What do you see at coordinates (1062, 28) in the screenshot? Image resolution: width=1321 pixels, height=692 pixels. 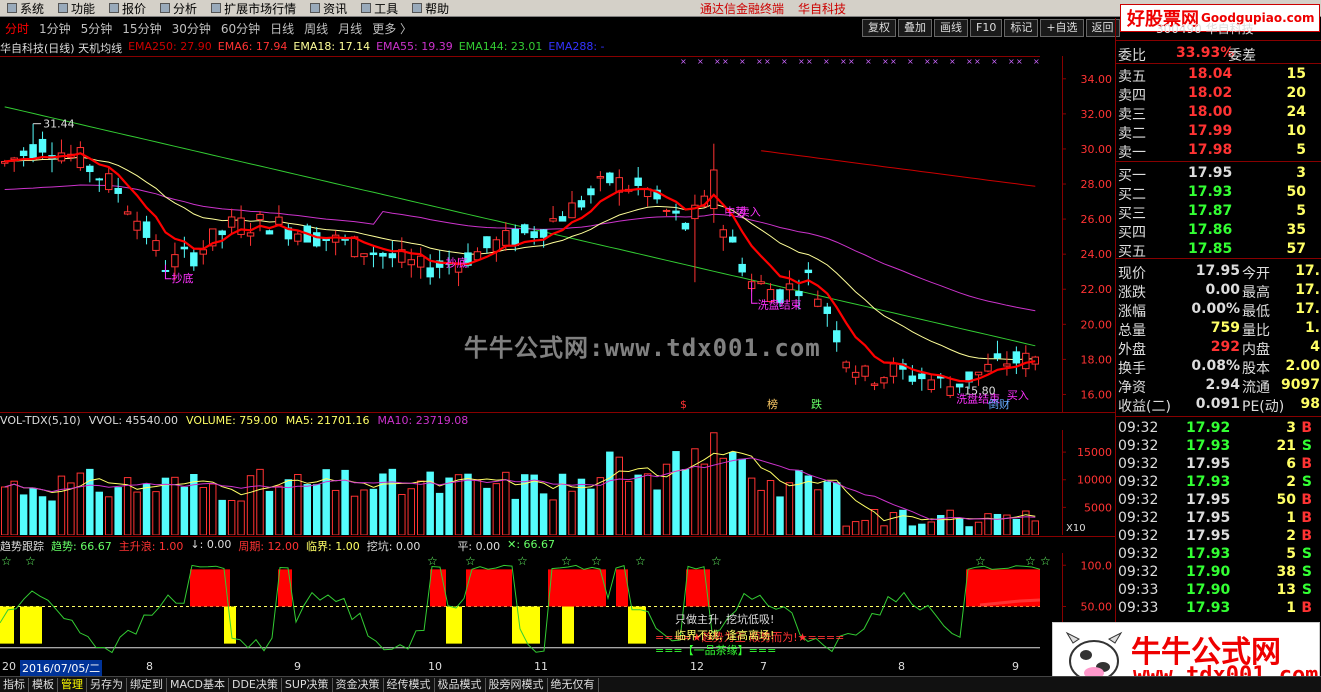 I see `toolbar-button-5: +自选` at bounding box center [1062, 28].